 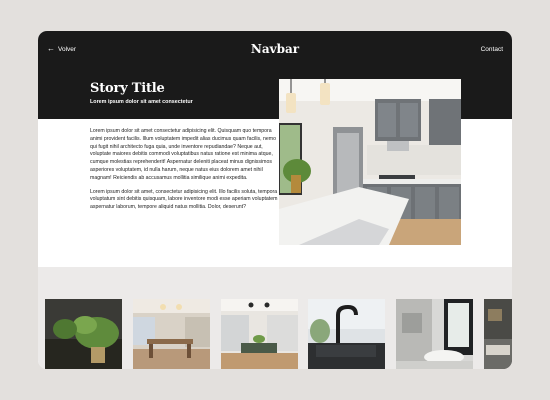 I want to click on gallery-thumb-plant, so click(x=83, y=334).